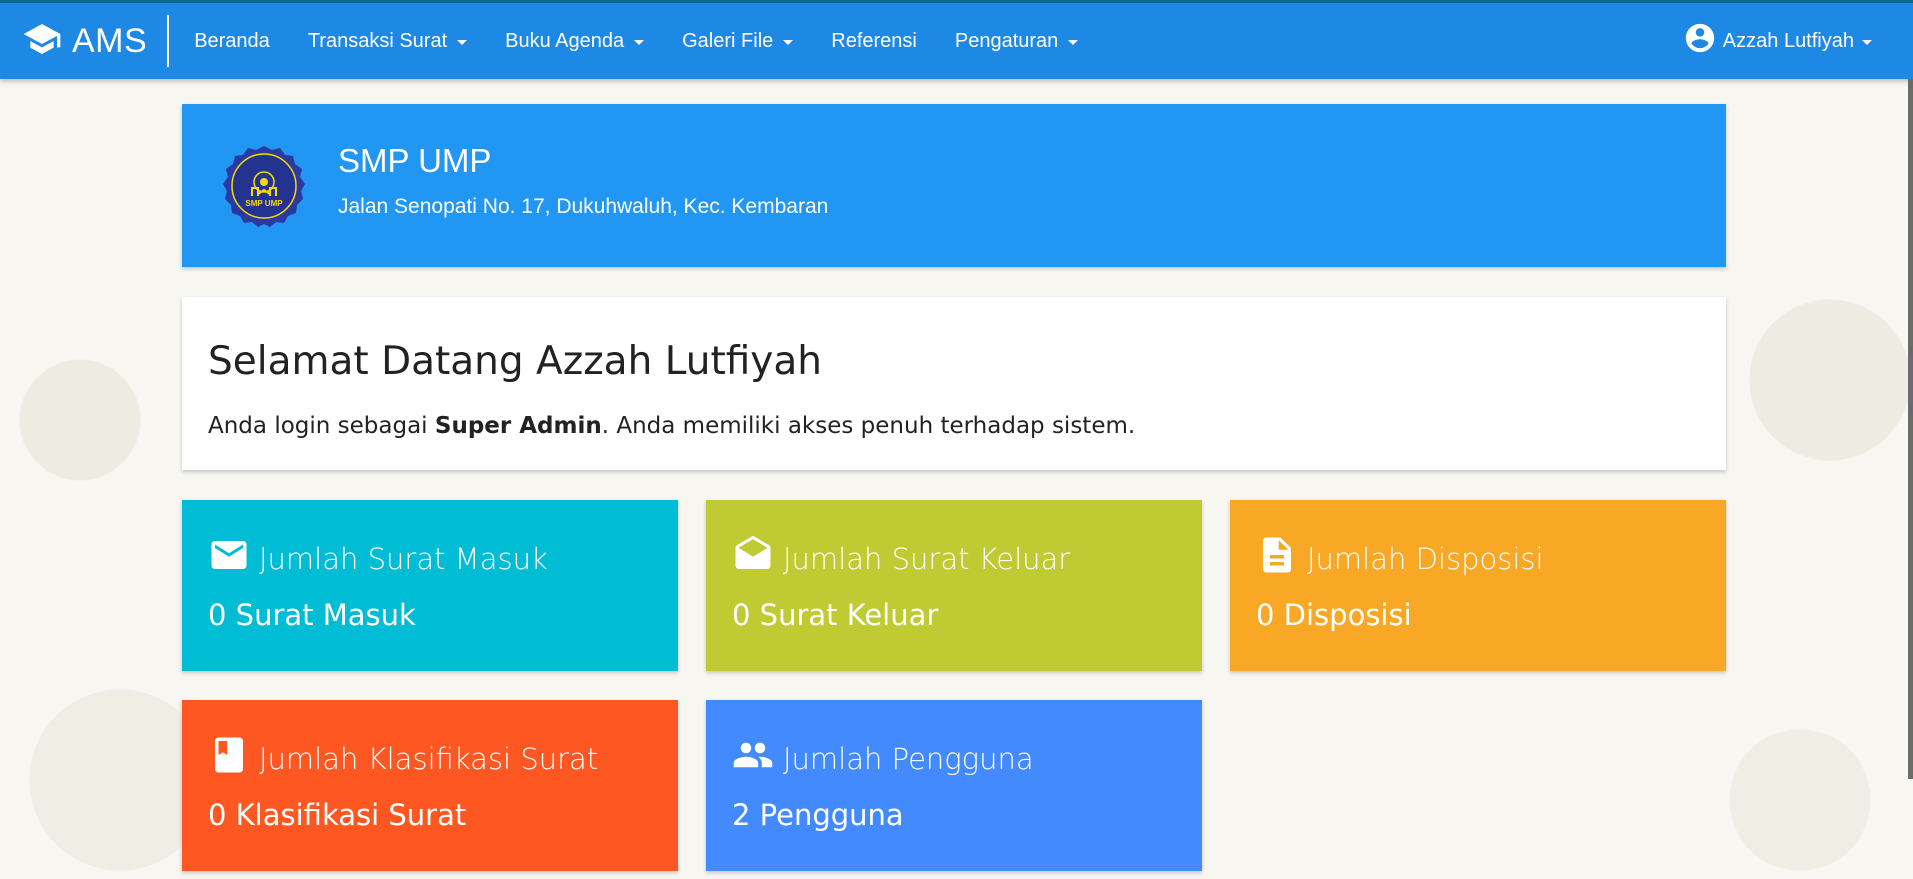 This screenshot has width=1913, height=879. I want to click on user-name: Azzah Lutfiyah, so click(1788, 40).